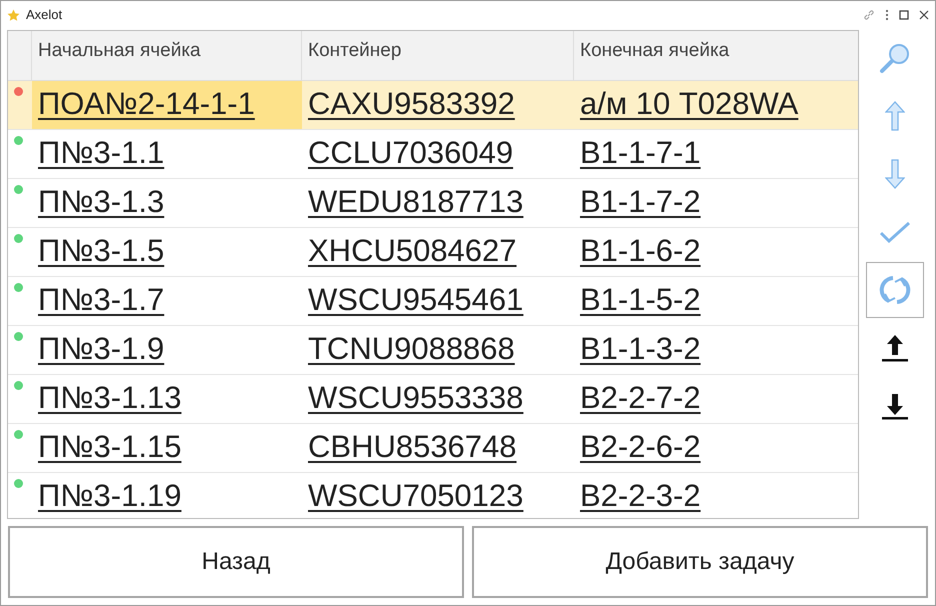  I want to click on refresh-icon, so click(895, 290).